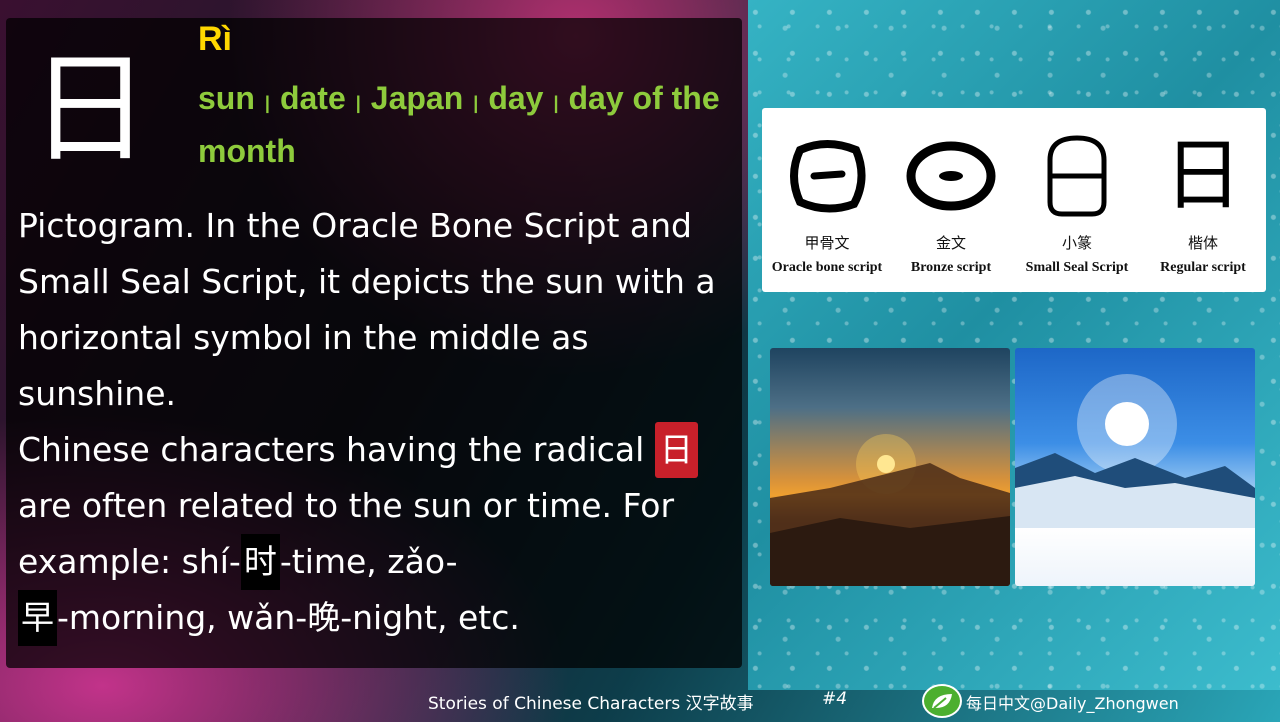 The image size is (1280, 722). I want to click on pinyin: Rì, so click(215, 39).